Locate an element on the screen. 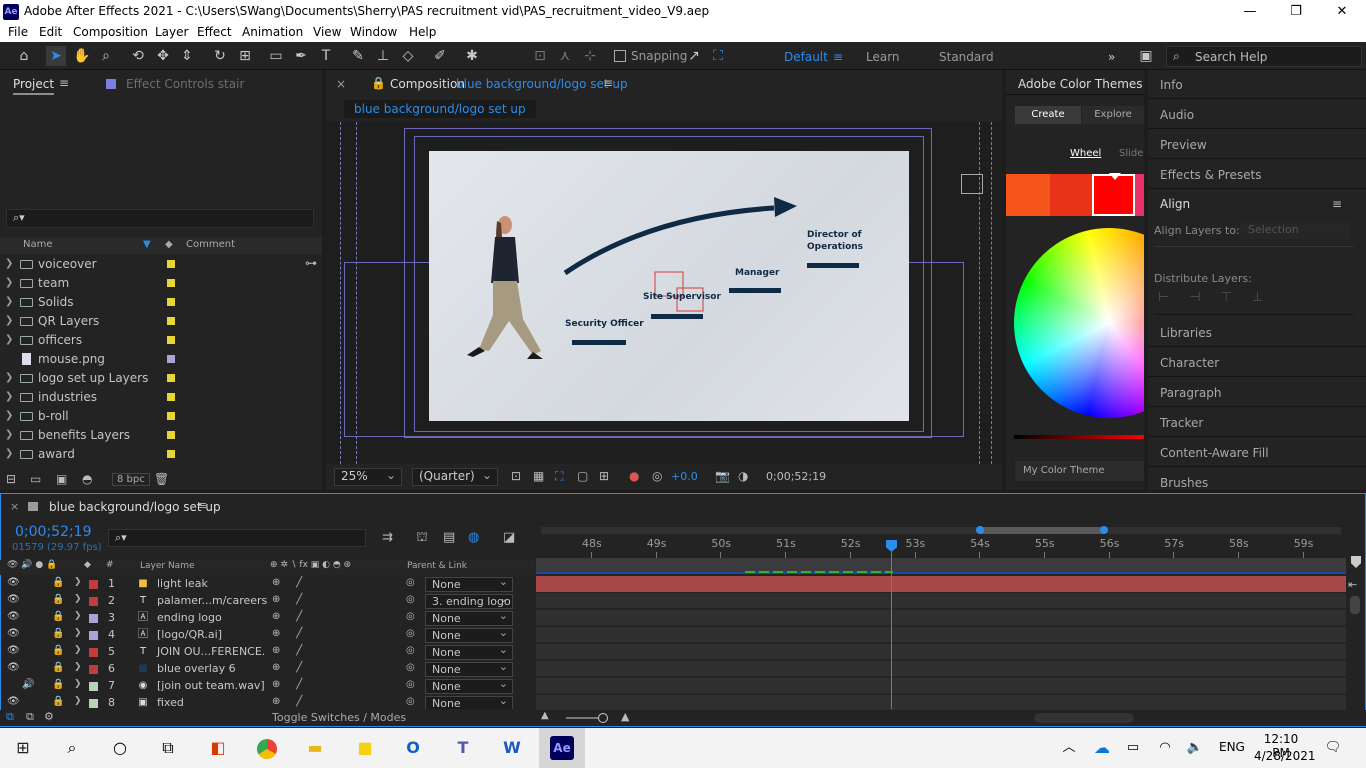  workspace-standard: Standard is located at coordinates (966, 57).